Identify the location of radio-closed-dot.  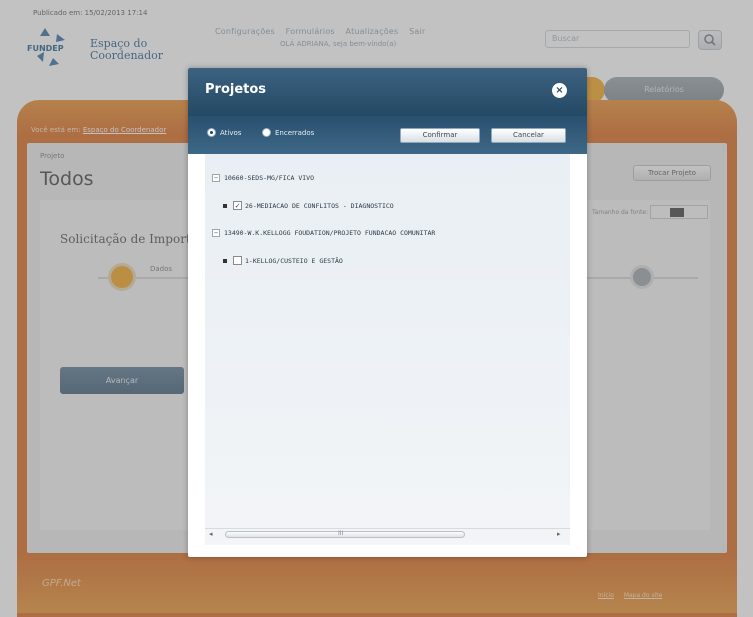
(266, 132).